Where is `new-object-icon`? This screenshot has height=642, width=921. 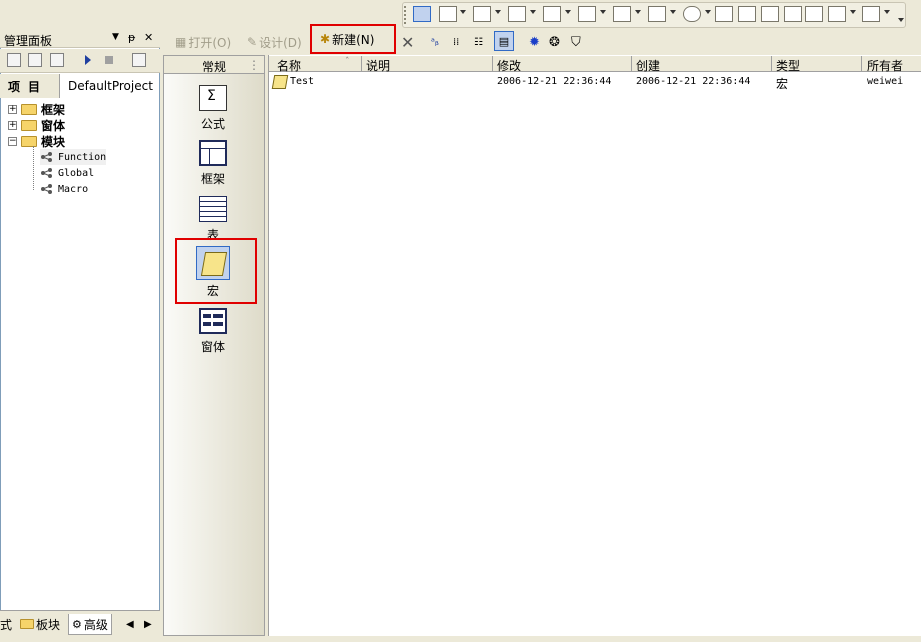 new-object-icon is located at coordinates (139, 60).